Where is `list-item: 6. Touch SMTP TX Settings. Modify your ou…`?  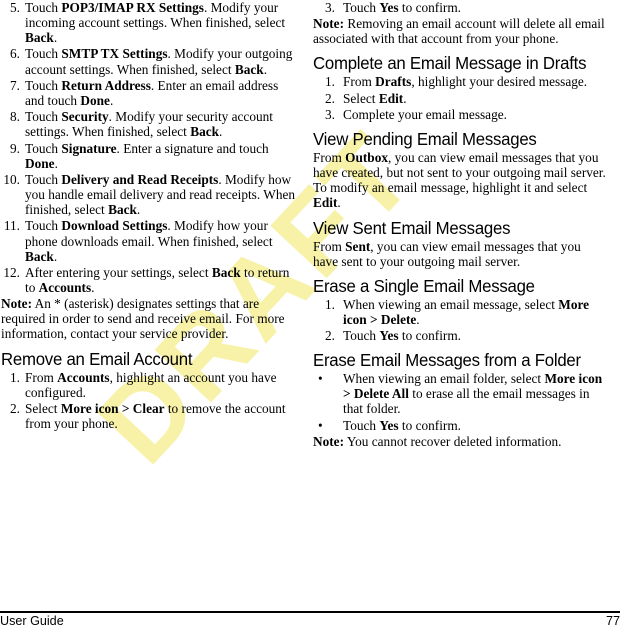 list-item: 6. Touch SMTP TX Settings. Modify your ou… is located at coordinates (149, 61).